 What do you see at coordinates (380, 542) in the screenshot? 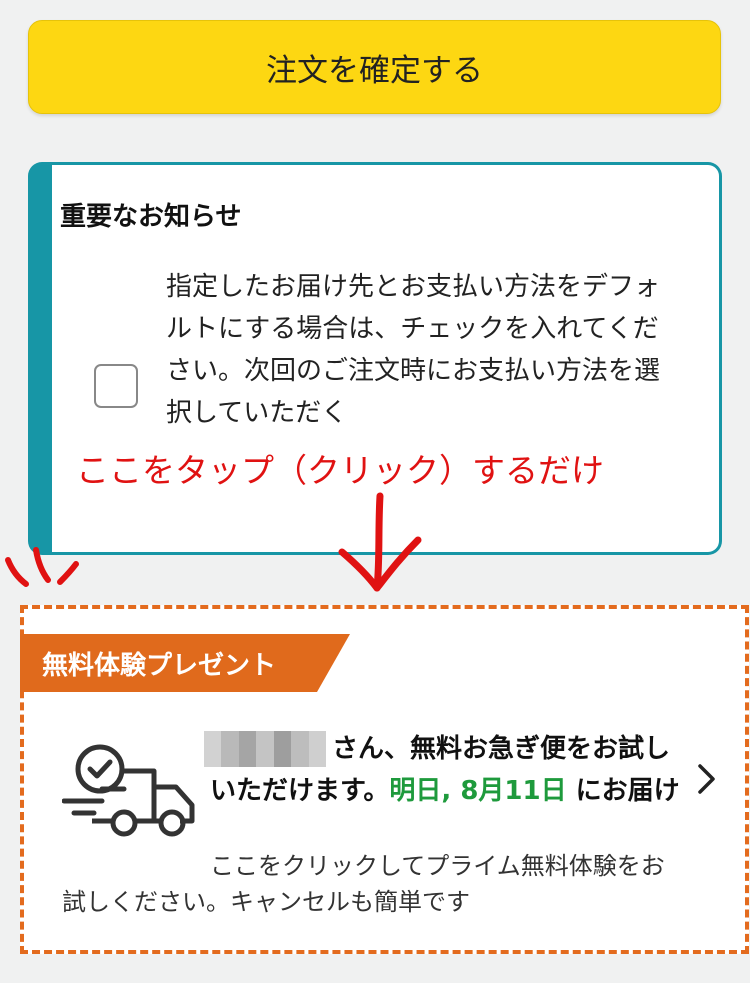
I see `down-arrow-annotation-icon` at bounding box center [380, 542].